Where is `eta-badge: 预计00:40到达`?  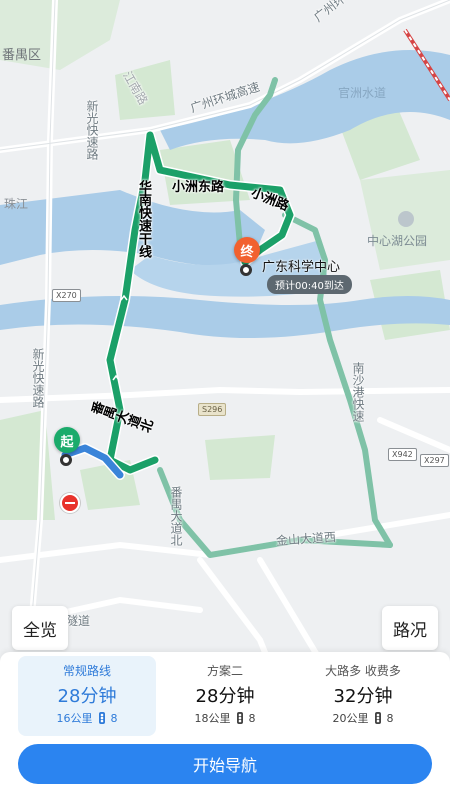 eta-badge: 预计00:40到达 is located at coordinates (309, 284).